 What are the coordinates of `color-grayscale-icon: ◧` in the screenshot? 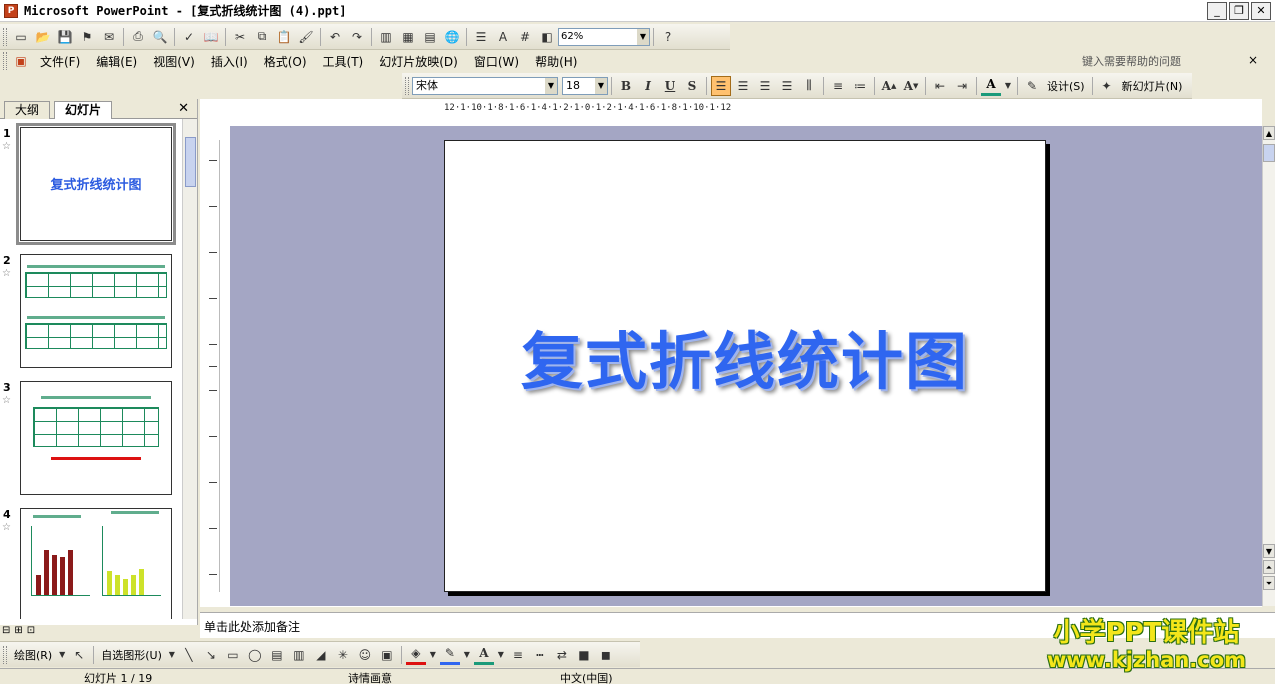 It's located at (547, 37).